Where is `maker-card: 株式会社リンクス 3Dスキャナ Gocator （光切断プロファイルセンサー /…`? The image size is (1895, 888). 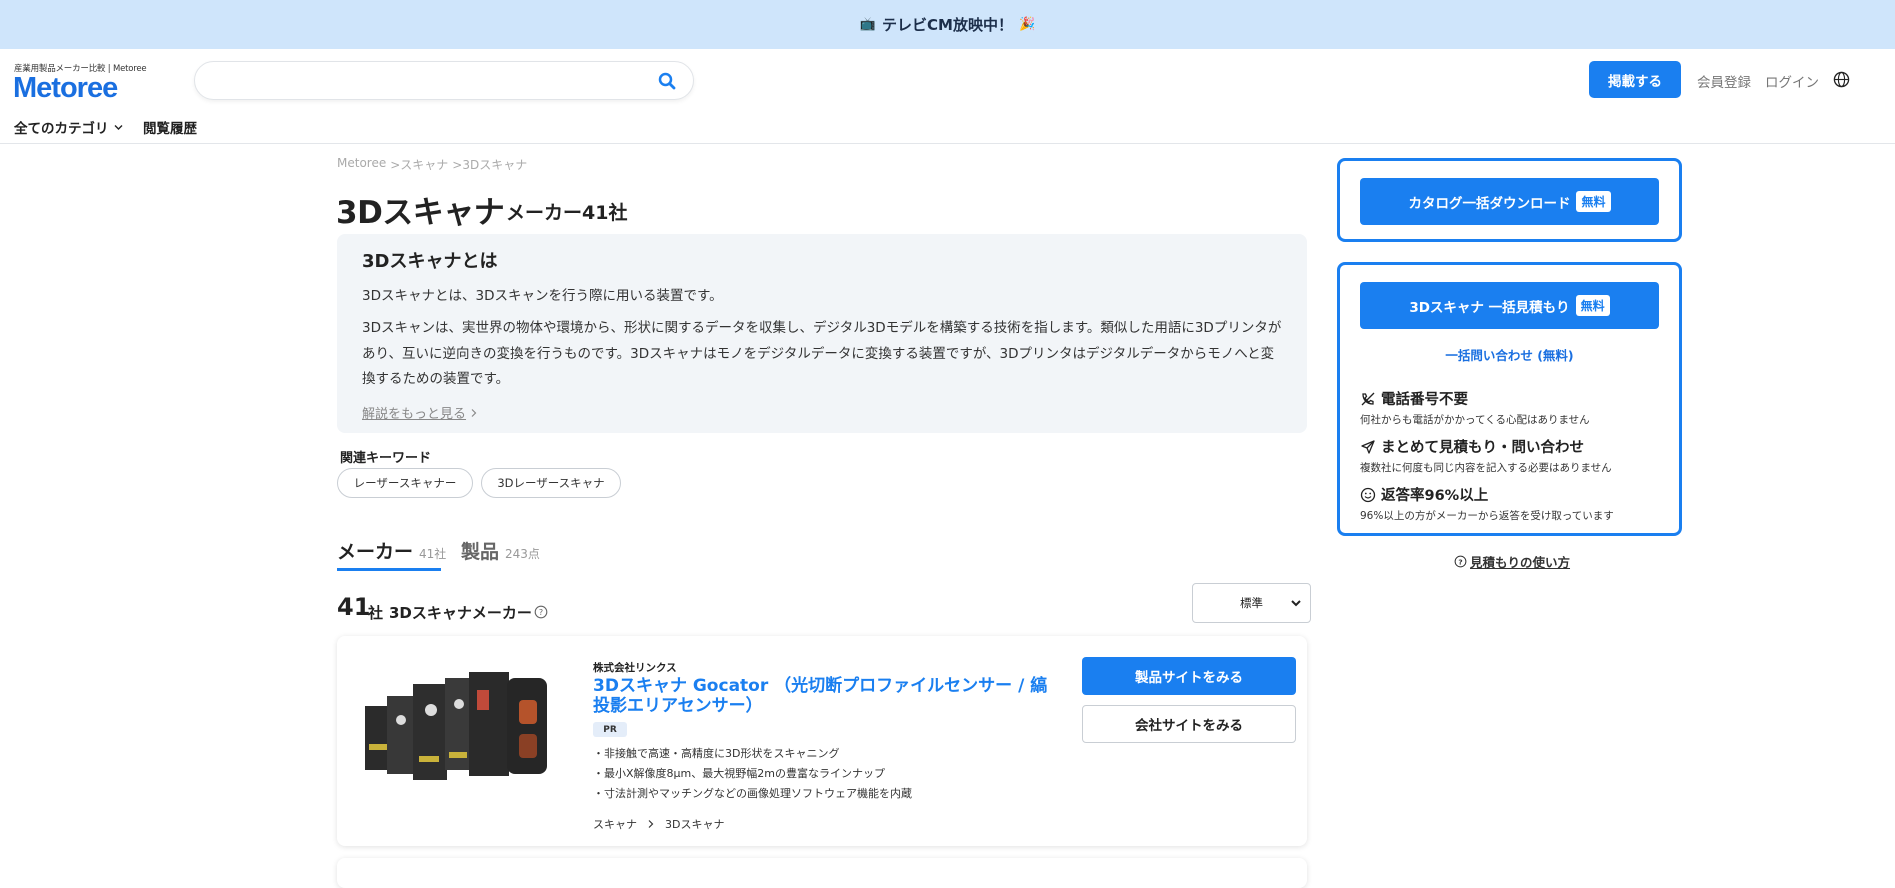 maker-card: 株式会社リンクス 3Dスキャナ Gocator （光切断プロファイルセンサー /… is located at coordinates (822, 741).